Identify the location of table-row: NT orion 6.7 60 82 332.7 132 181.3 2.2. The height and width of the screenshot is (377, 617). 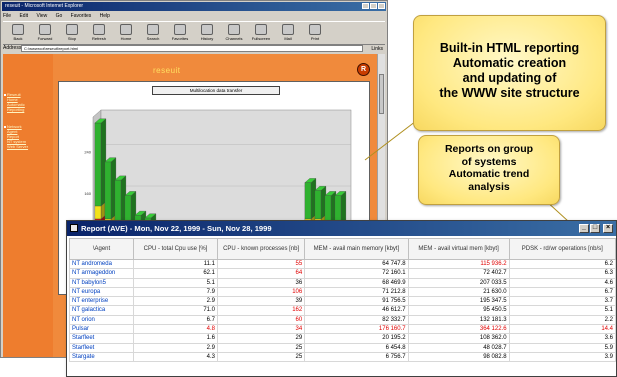
(343, 320).